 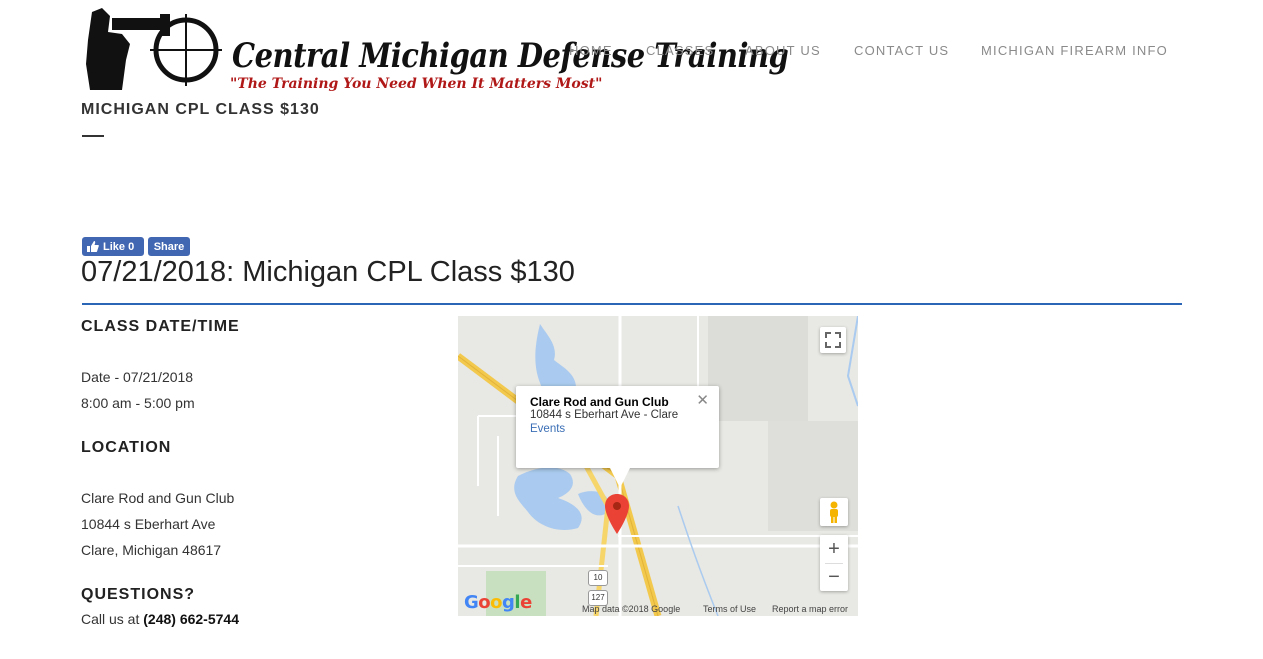 What do you see at coordinates (901, 50) in the screenshot?
I see `nav-contact-us: CONTACT US` at bounding box center [901, 50].